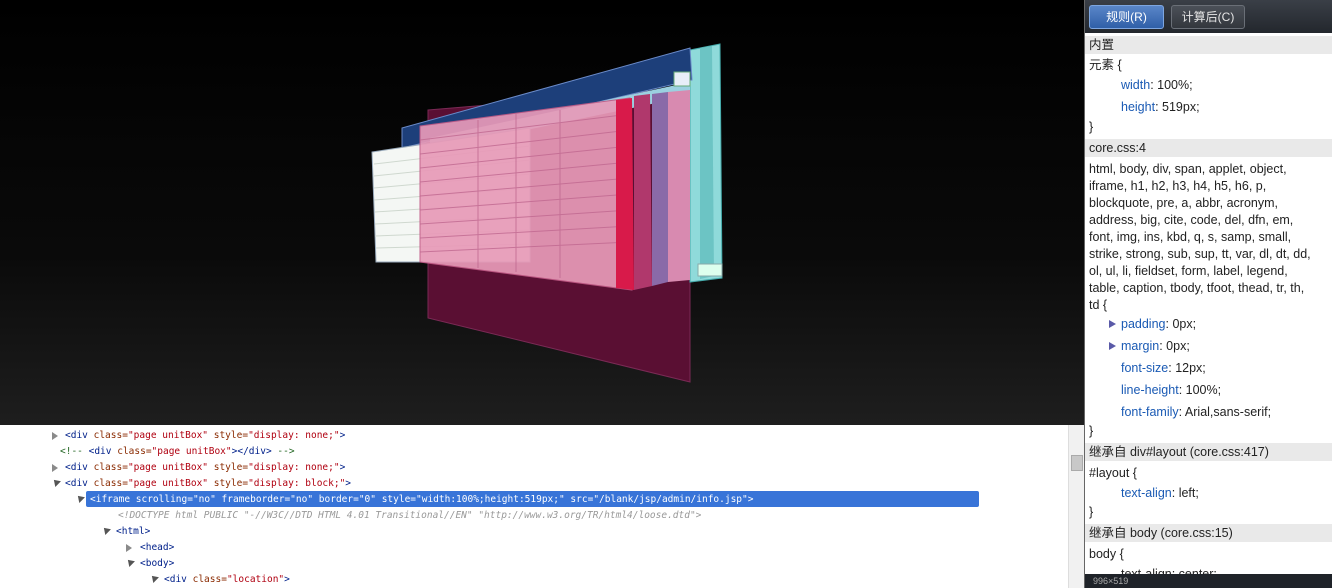 The width and height of the screenshot is (1332, 588). What do you see at coordinates (660, 189) in the screenshot?
I see `layer-purple-strip` at bounding box center [660, 189].